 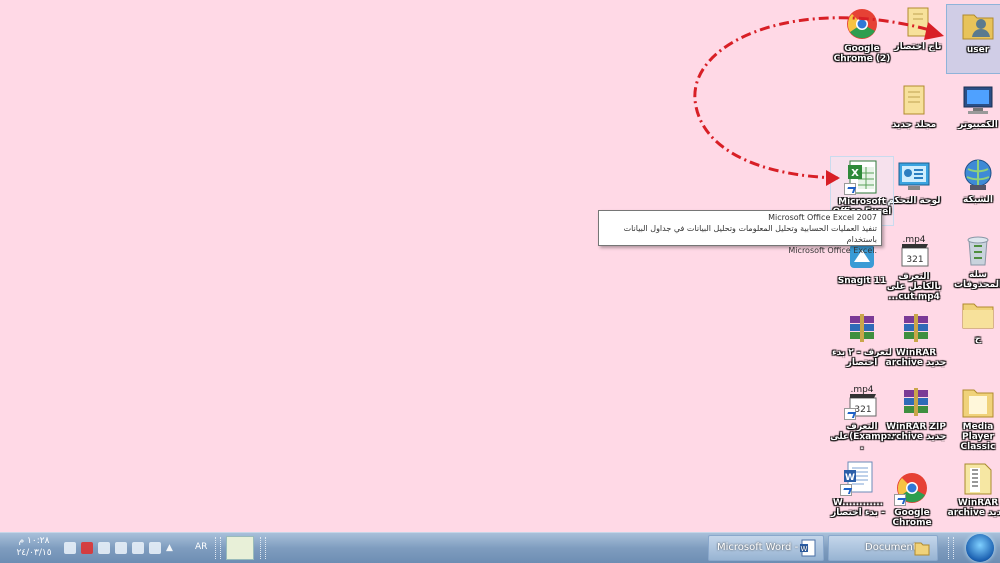 I want to click on control-panel-icon, so click(x=914, y=176).